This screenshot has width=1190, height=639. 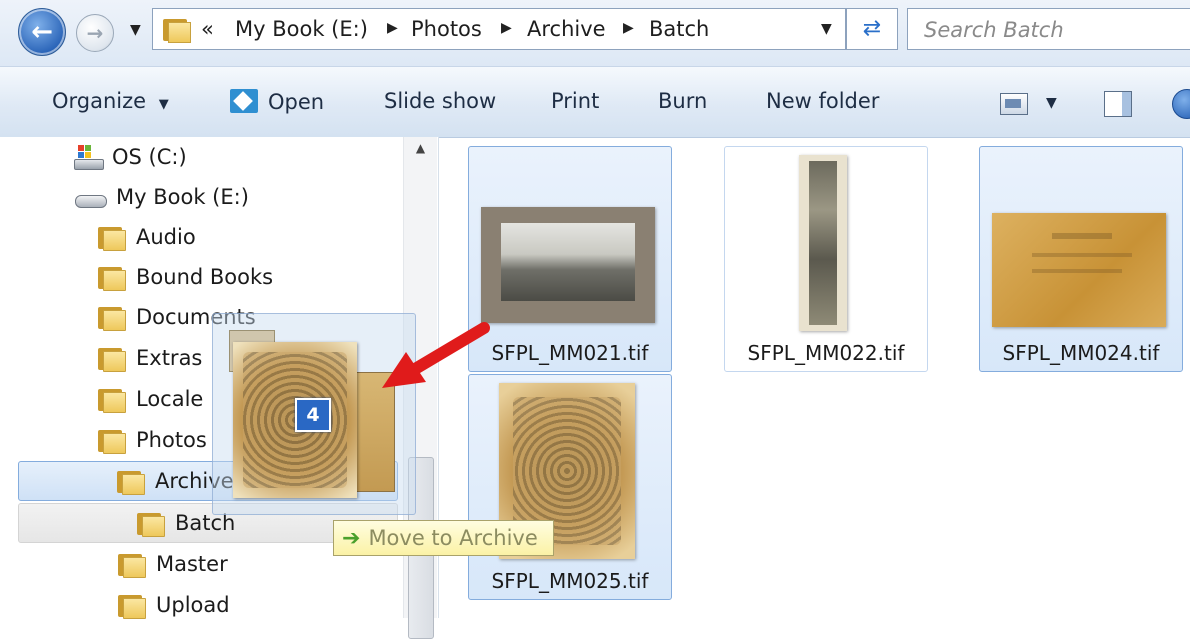 I want to click on drop-tooltip-text: Move to Archive, so click(x=453, y=538).